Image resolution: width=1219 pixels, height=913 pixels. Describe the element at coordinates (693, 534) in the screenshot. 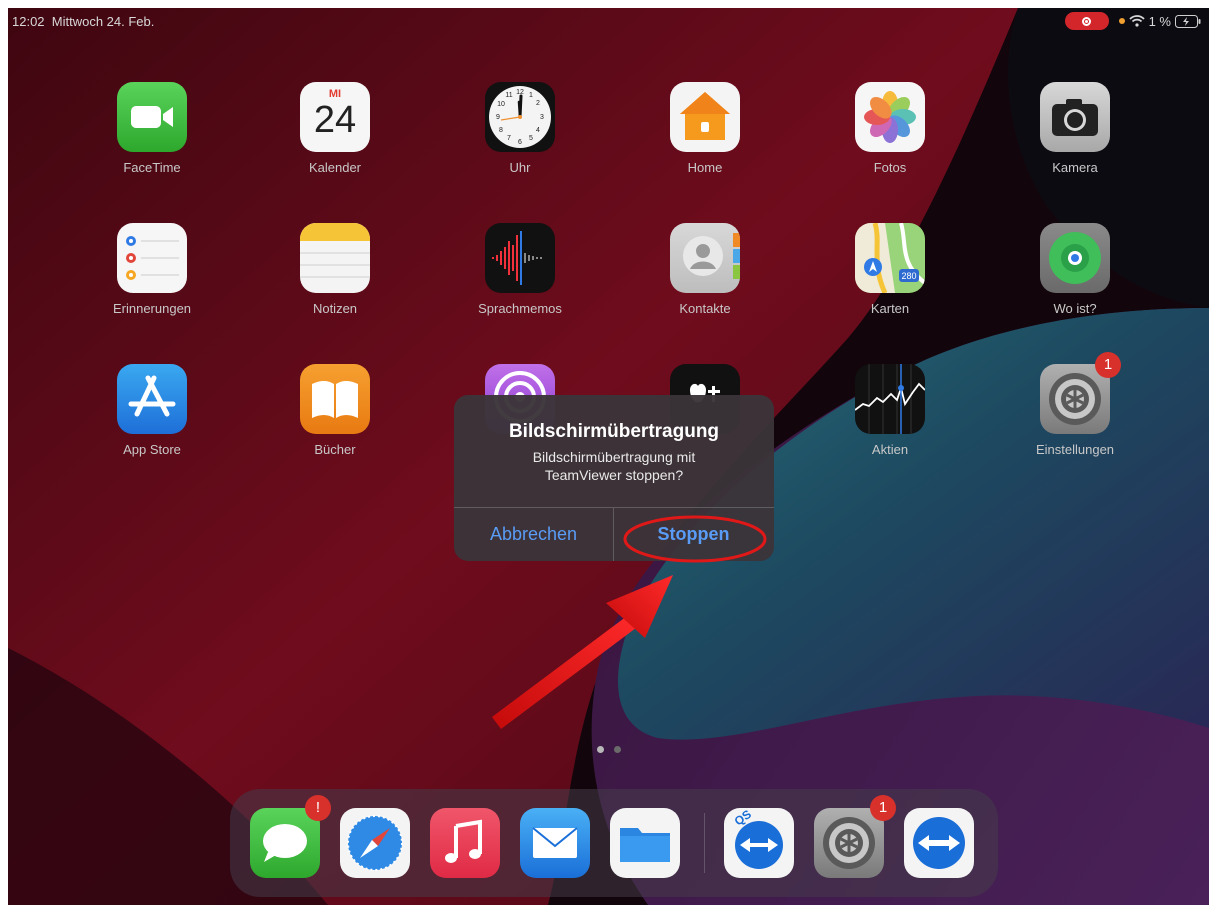

I see `stop-button: Stoppen` at that location.